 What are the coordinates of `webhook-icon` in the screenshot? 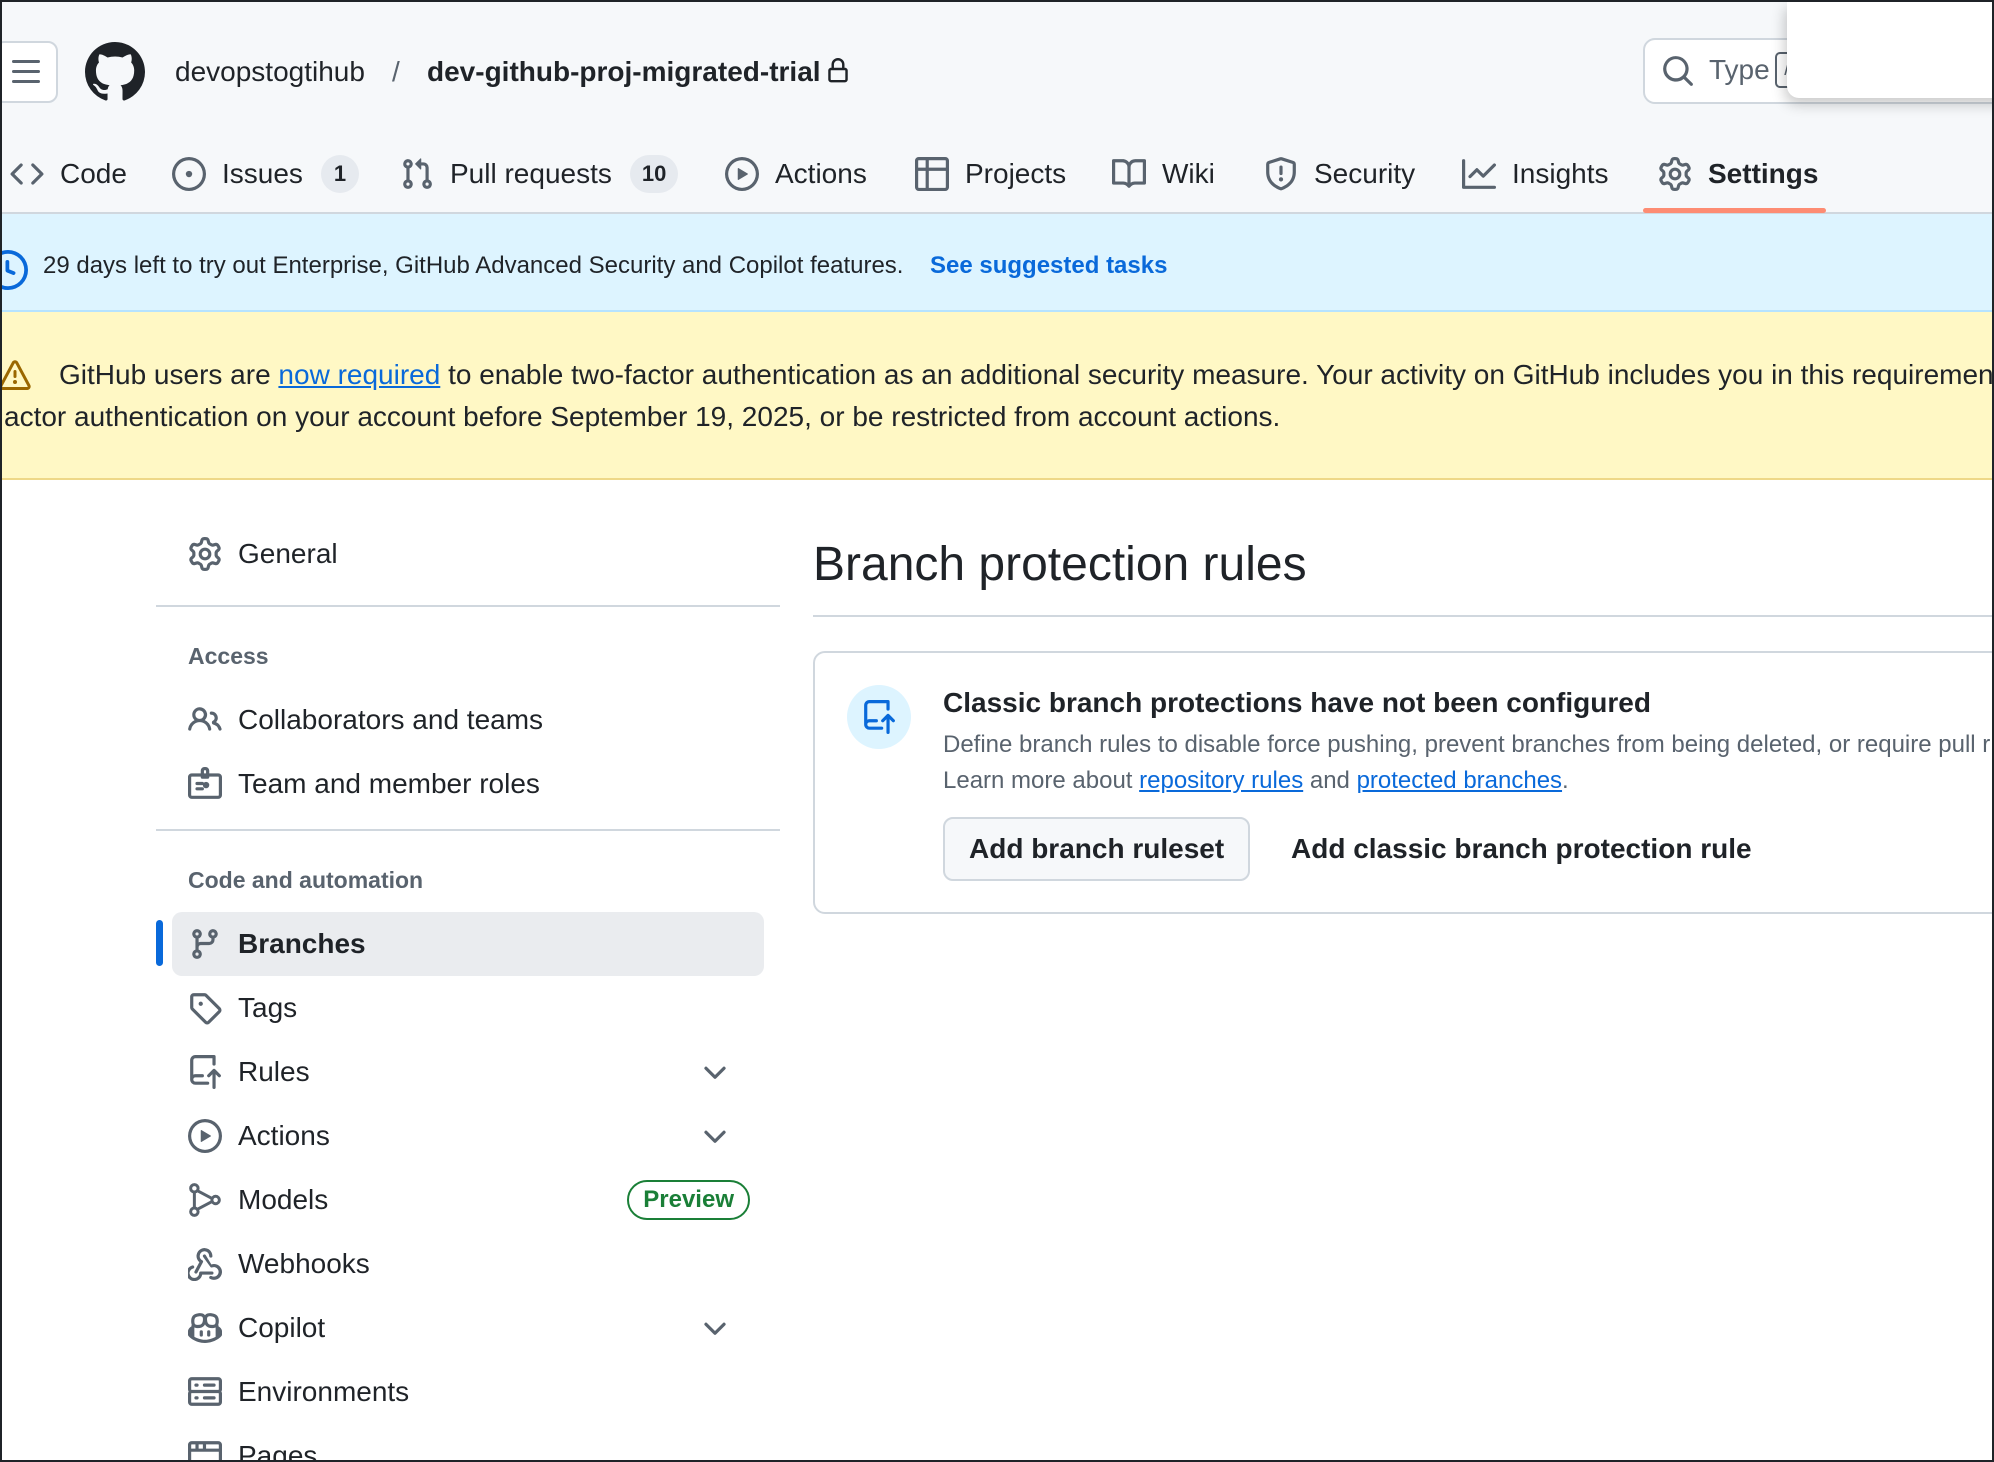 It's located at (205, 1264).